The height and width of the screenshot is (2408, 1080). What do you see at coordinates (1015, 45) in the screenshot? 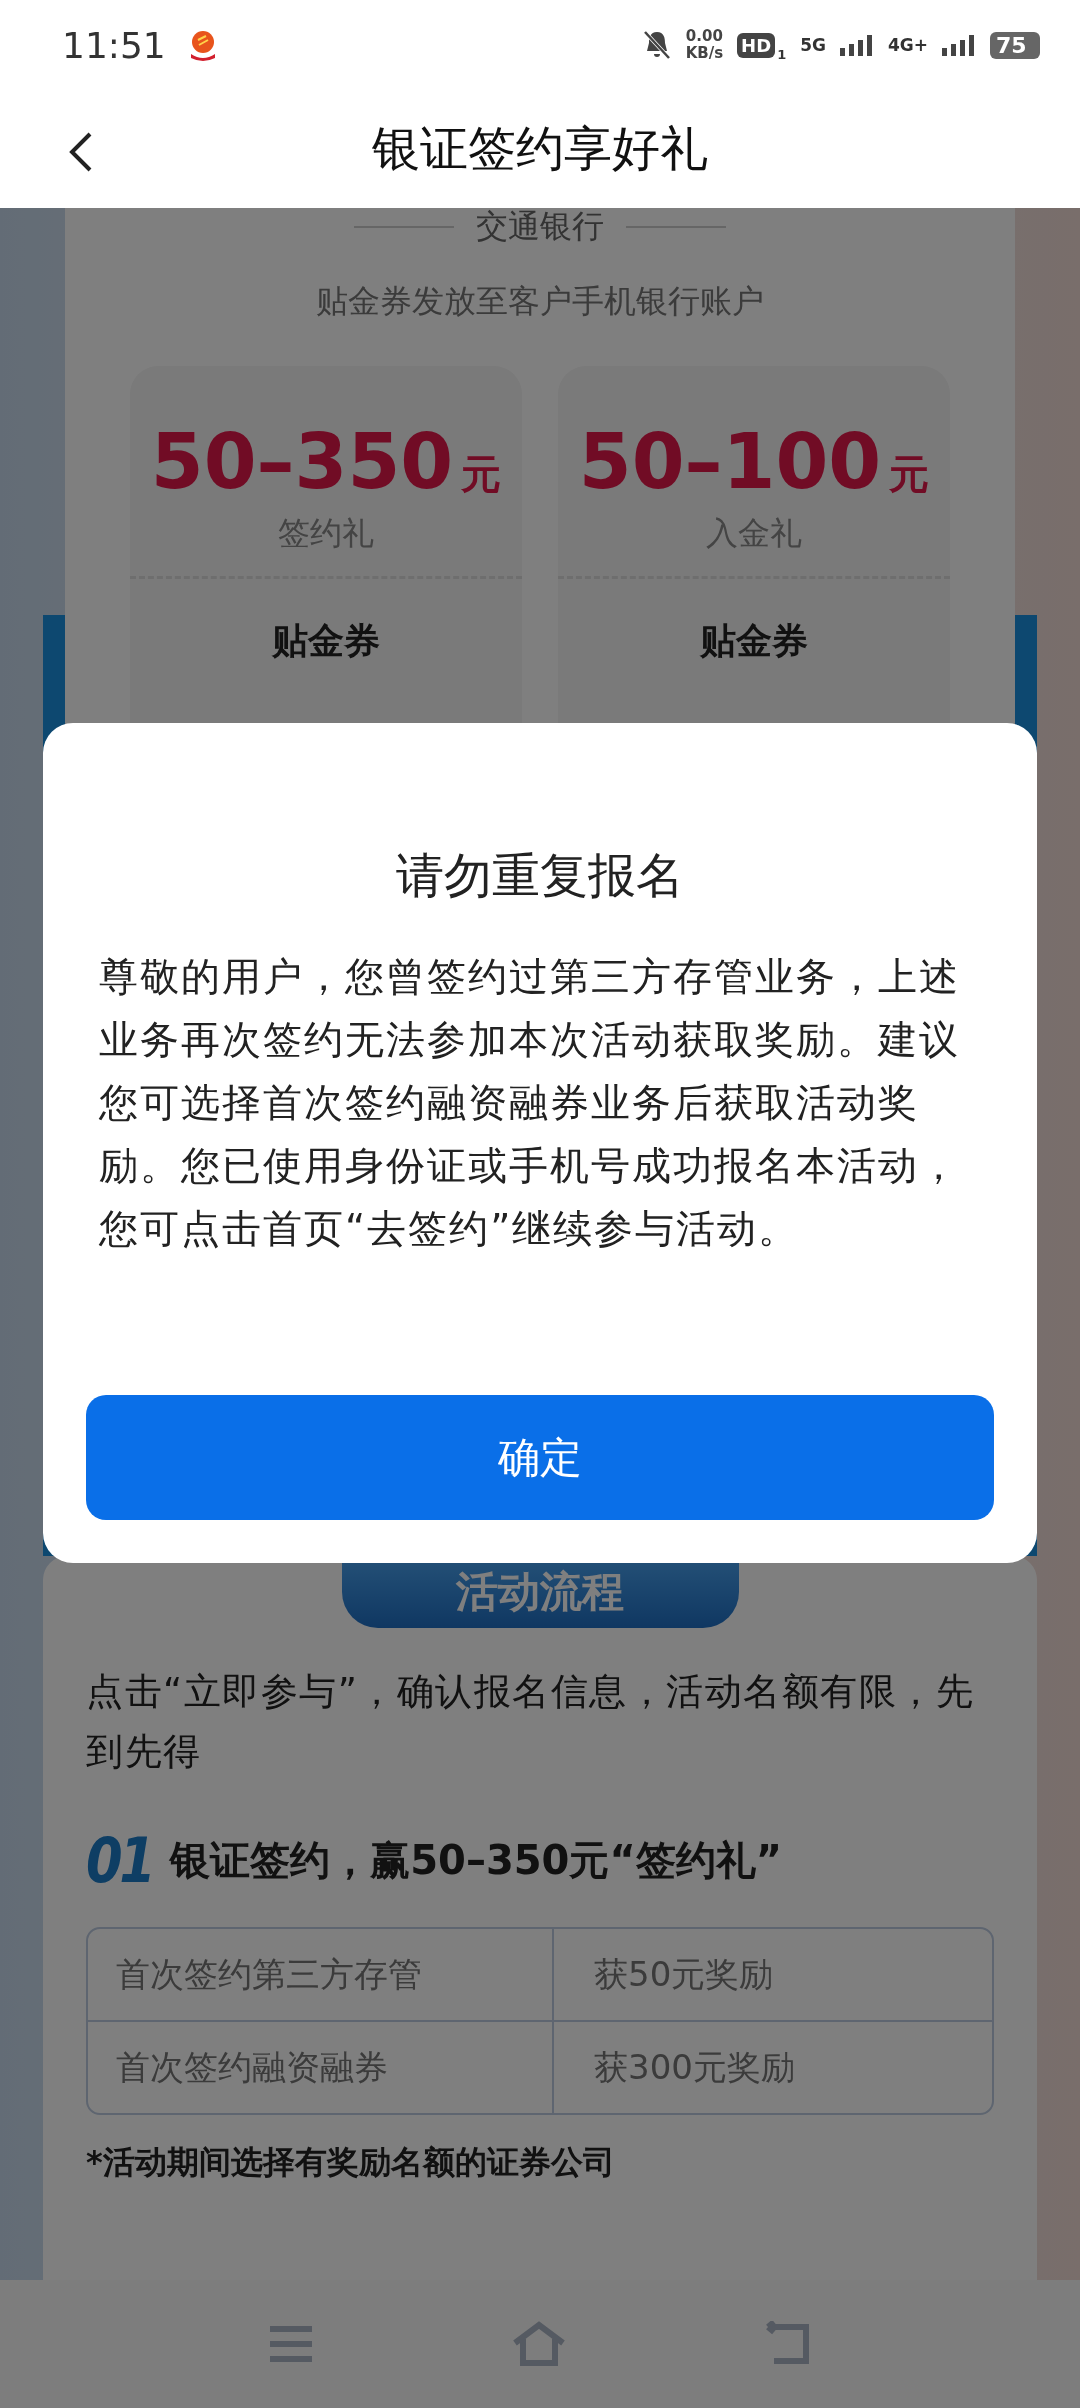
I see `battery-level: 75` at bounding box center [1015, 45].